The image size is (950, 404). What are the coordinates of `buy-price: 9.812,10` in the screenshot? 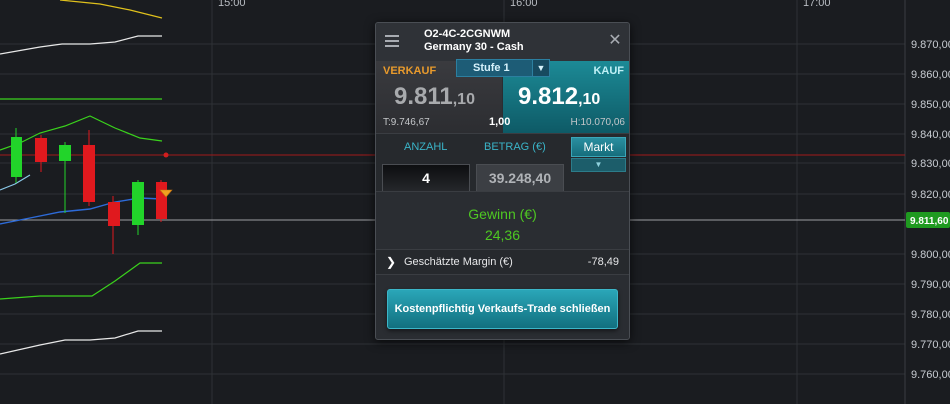 It's located at (559, 97).